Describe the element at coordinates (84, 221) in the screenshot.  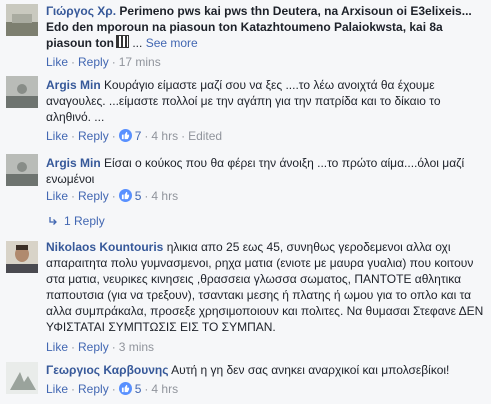
I see `replies-count: 1 Reply` at that location.